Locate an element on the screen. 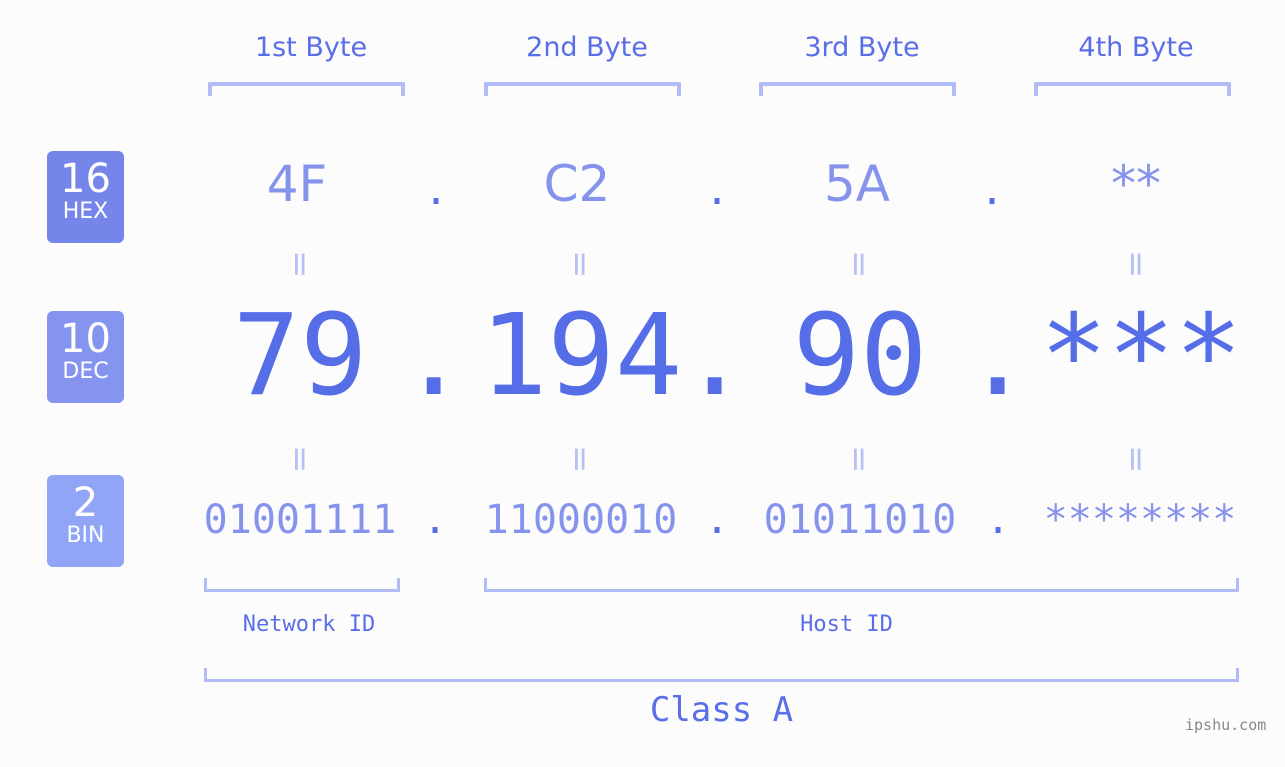  hex-badge: 16 HEX is located at coordinates (85, 197).